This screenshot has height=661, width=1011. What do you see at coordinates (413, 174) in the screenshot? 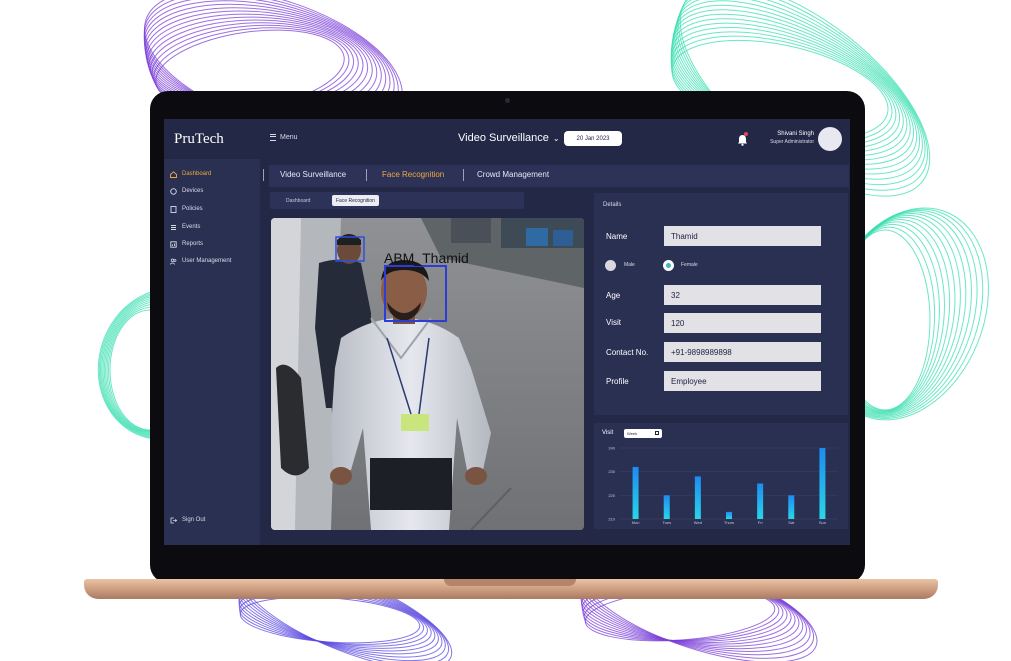
I see `tab-face-recognition: Face Recognition` at bounding box center [413, 174].